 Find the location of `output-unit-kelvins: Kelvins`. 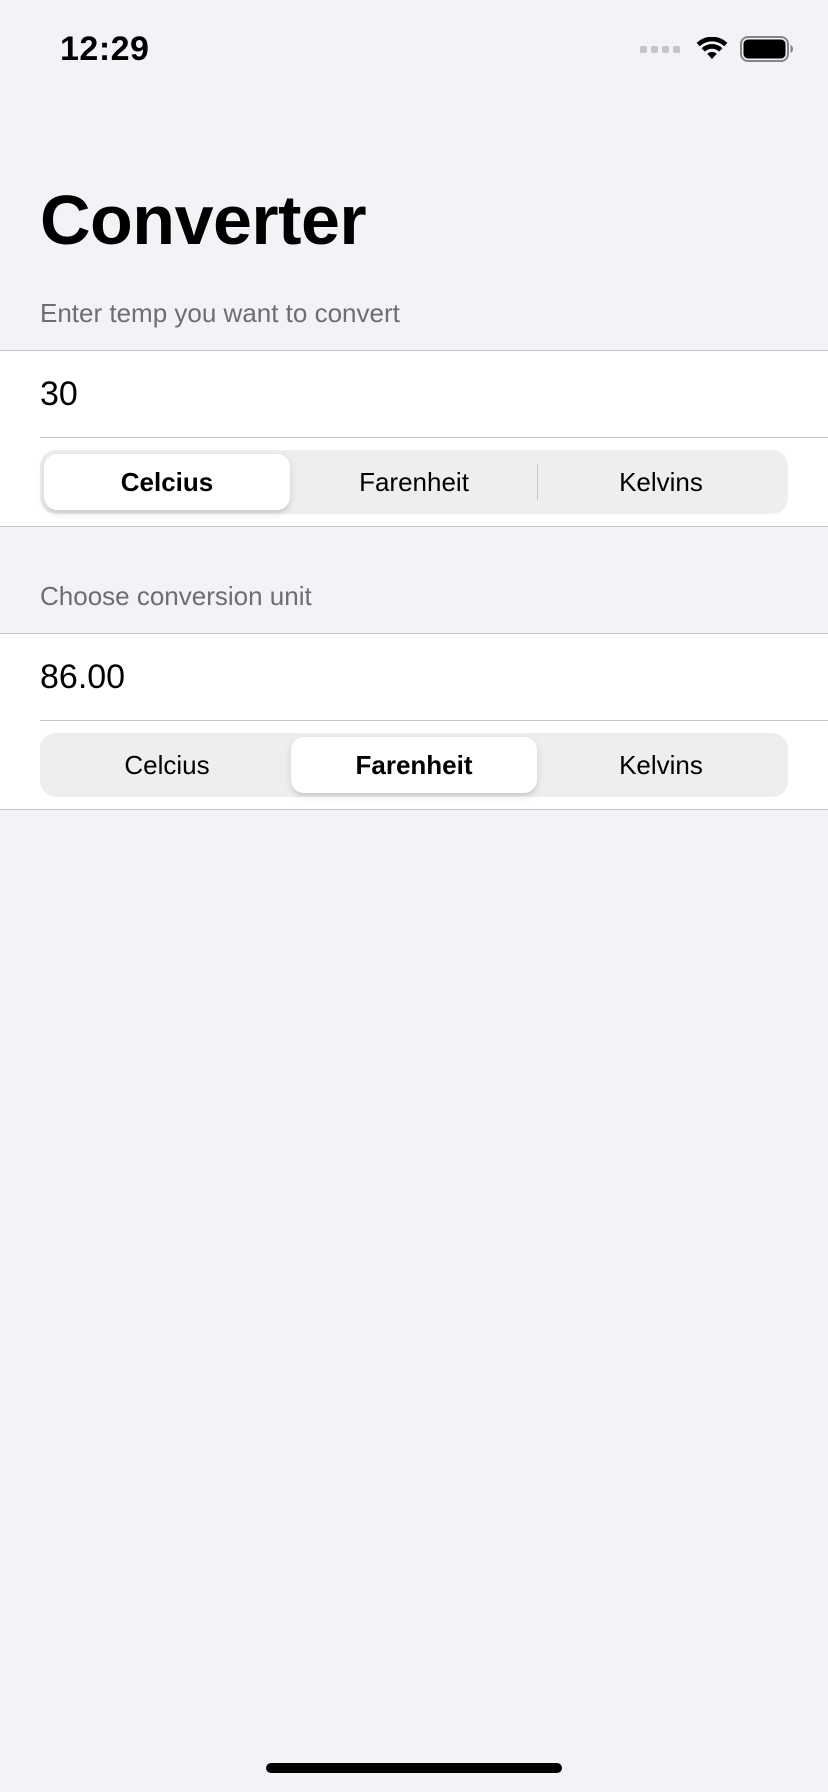

output-unit-kelvins: Kelvins is located at coordinates (661, 765).